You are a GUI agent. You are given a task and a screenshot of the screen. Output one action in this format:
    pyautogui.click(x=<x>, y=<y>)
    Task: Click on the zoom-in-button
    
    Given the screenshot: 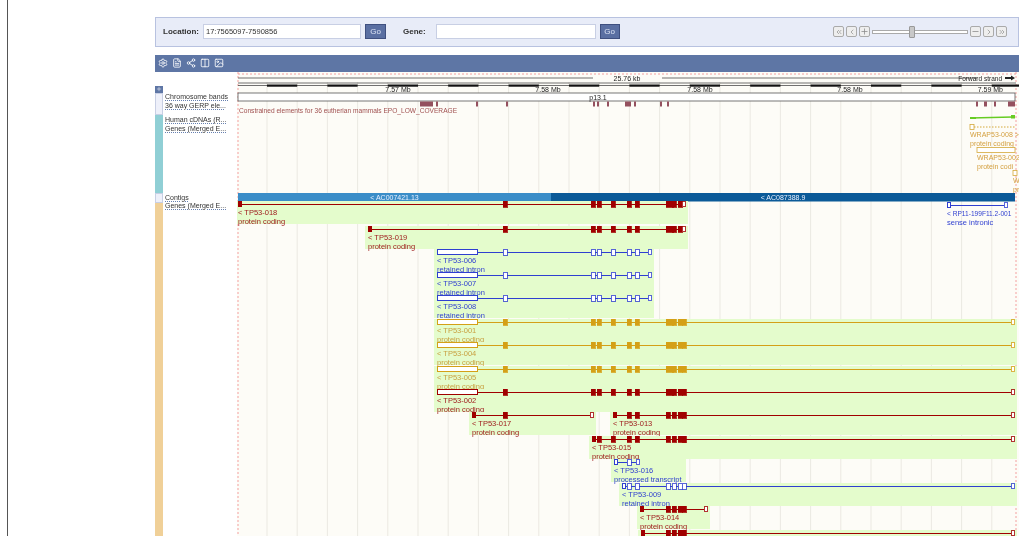 What is the action you would take?
    pyautogui.click(x=864, y=32)
    